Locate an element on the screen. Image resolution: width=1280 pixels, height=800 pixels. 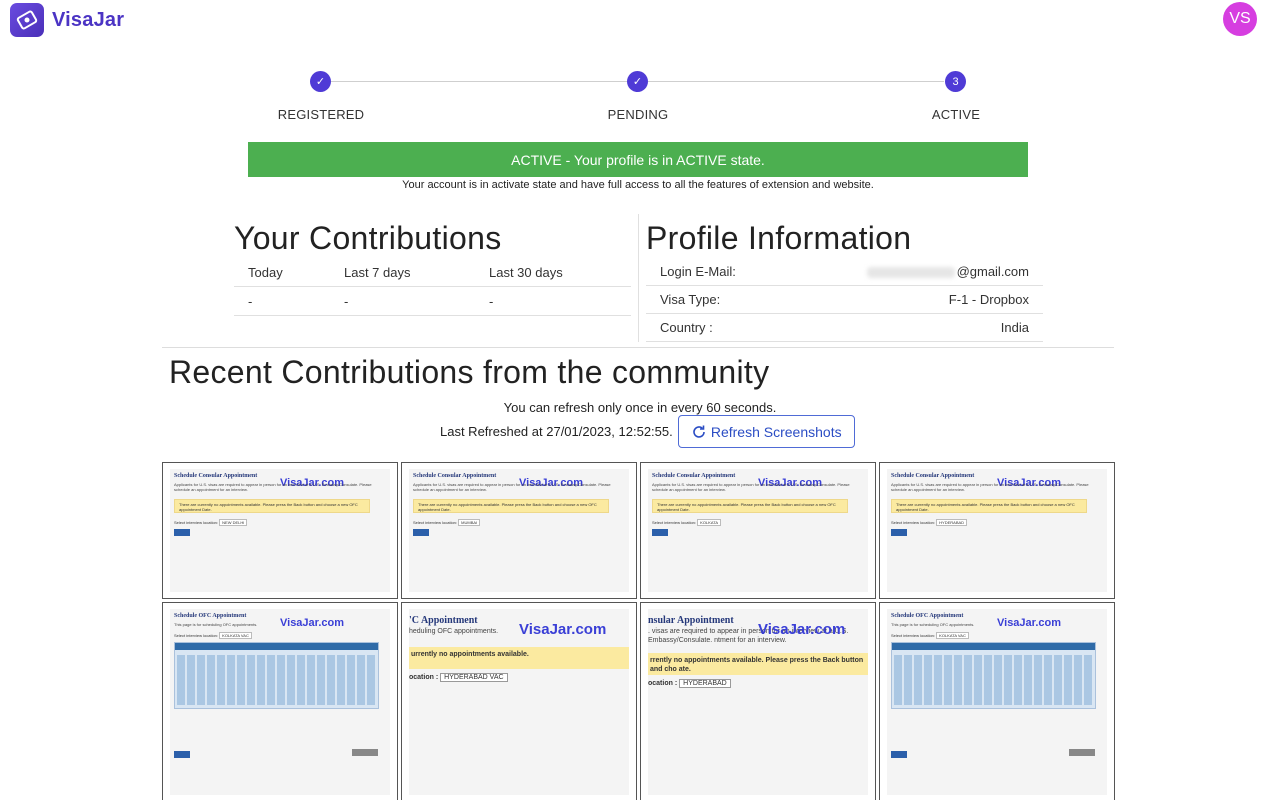
contributions-header-row: Today Last 7 days Last 30 days is located at coordinates (432, 272).